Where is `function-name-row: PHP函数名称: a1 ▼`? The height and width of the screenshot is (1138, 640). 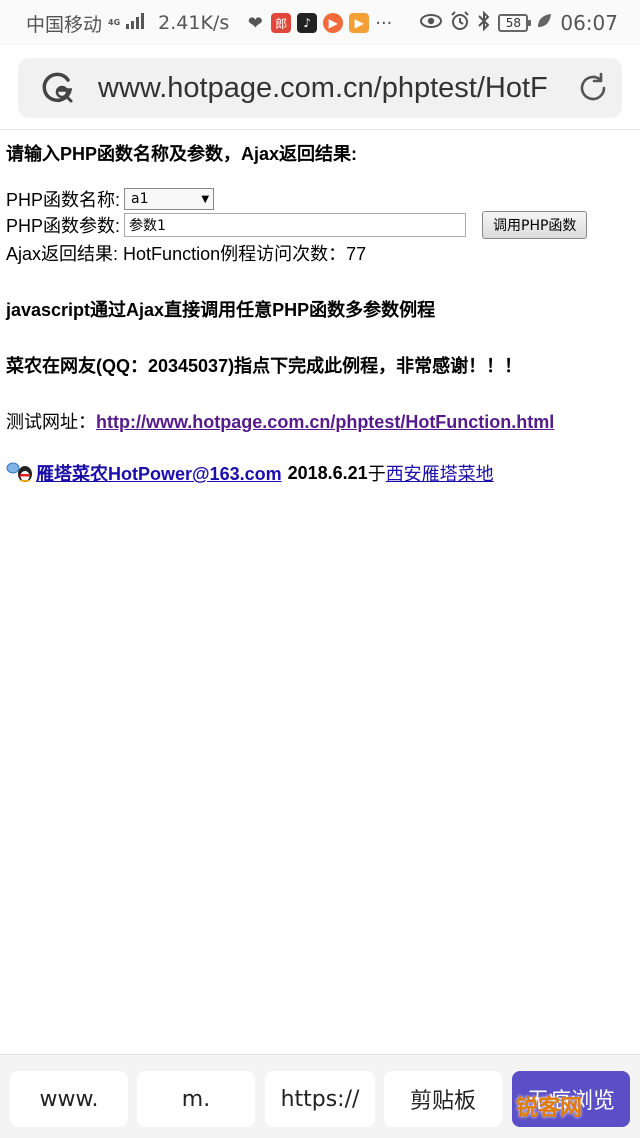
function-name-row: PHP函数名称: a1 ▼ is located at coordinates (319, 199).